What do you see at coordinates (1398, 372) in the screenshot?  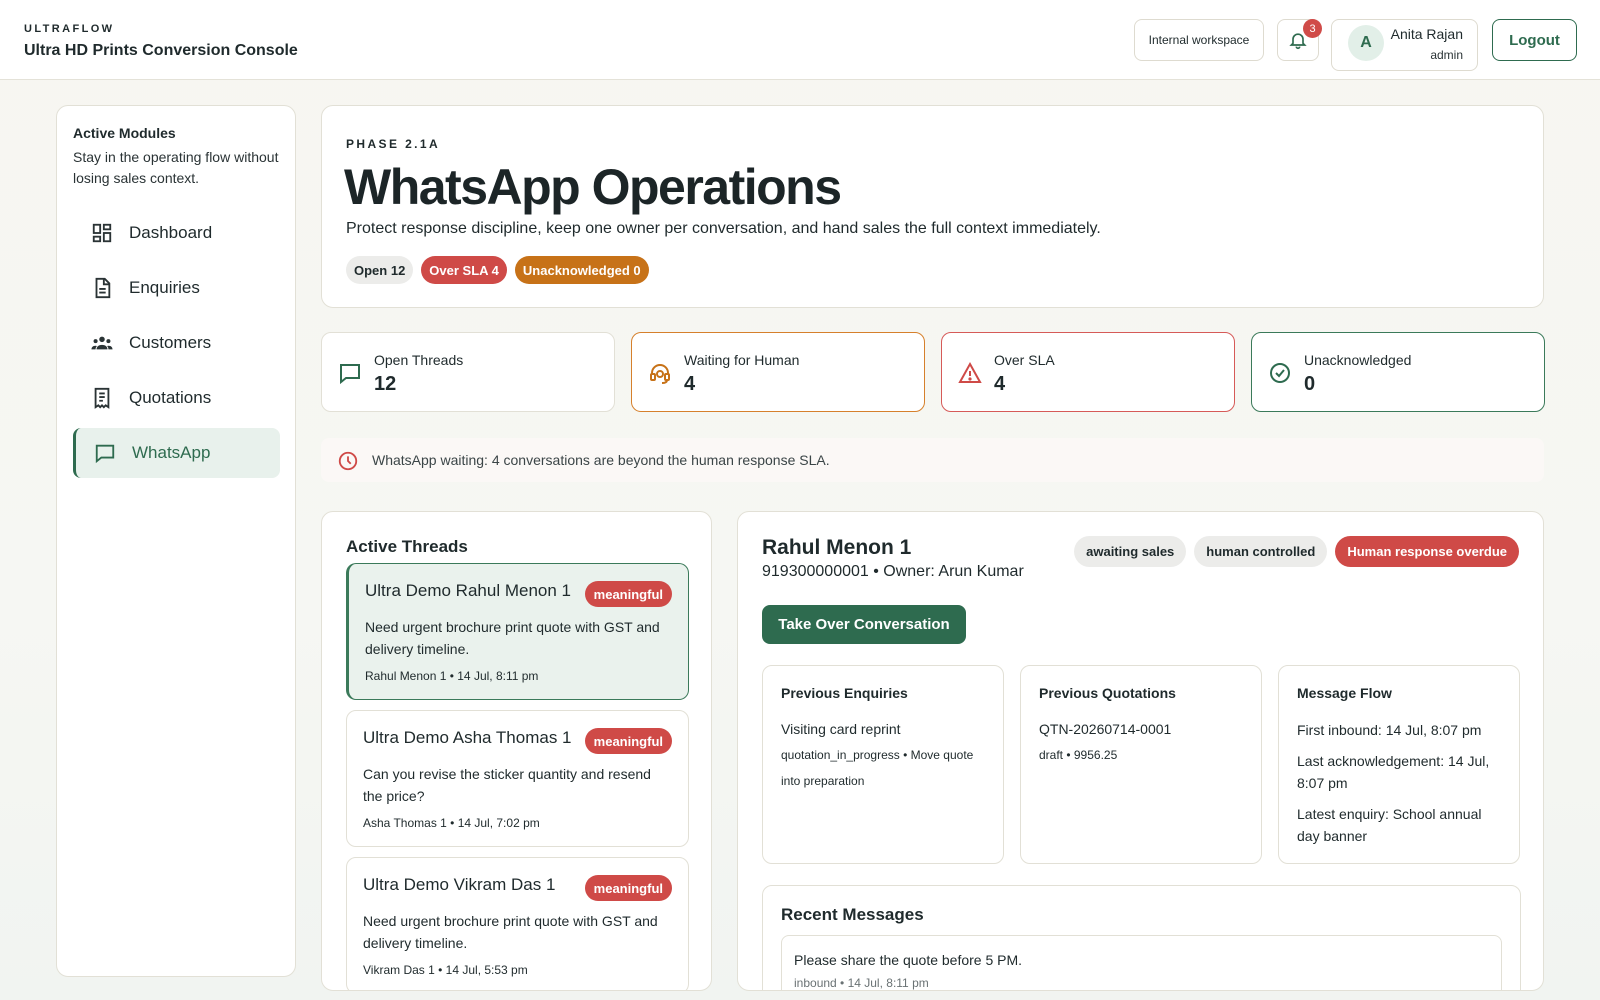 I see `stat-card-unacknowledged: Unacknowledged 0` at bounding box center [1398, 372].